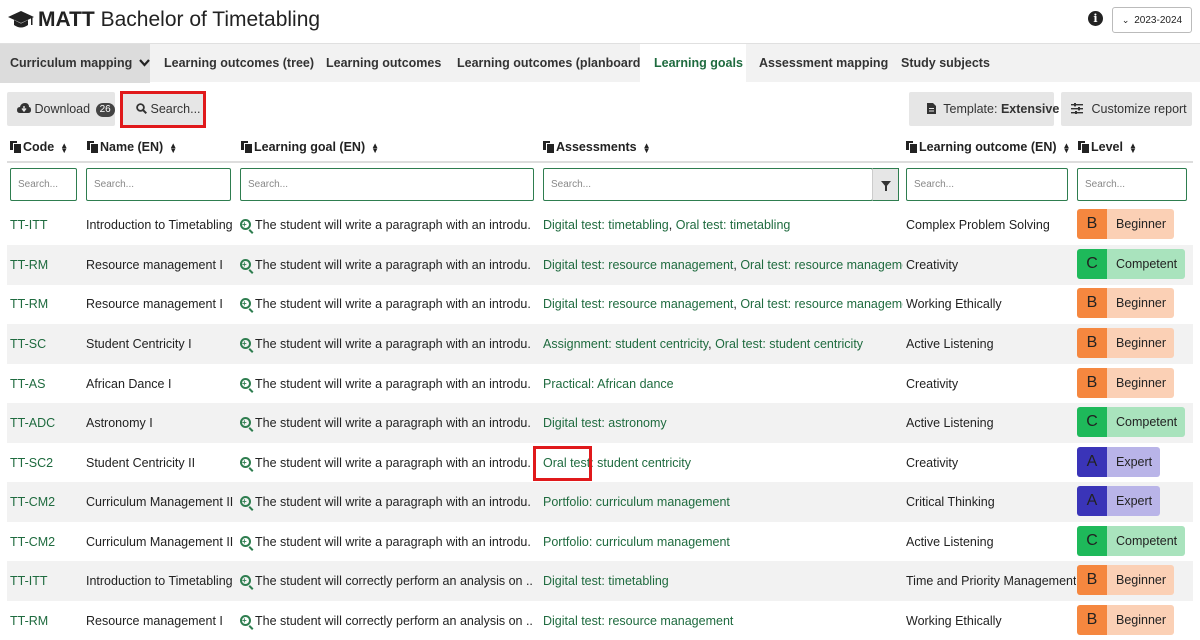  Describe the element at coordinates (605, 423) in the screenshot. I see `assessment-link: Digital test: astronomy` at that location.